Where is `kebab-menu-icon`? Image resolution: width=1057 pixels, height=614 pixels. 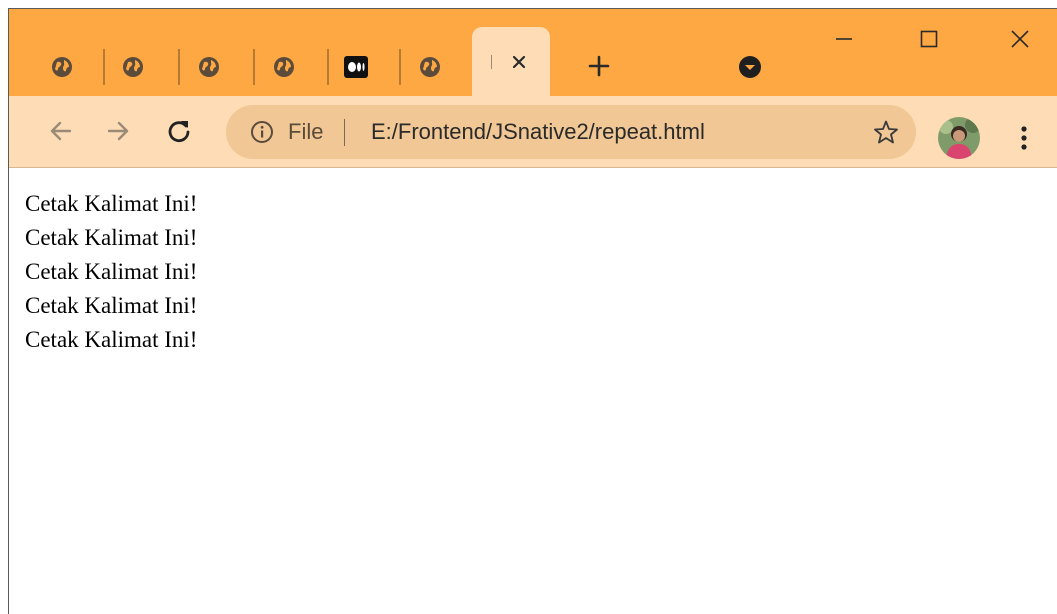 kebab-menu-icon is located at coordinates (1024, 138).